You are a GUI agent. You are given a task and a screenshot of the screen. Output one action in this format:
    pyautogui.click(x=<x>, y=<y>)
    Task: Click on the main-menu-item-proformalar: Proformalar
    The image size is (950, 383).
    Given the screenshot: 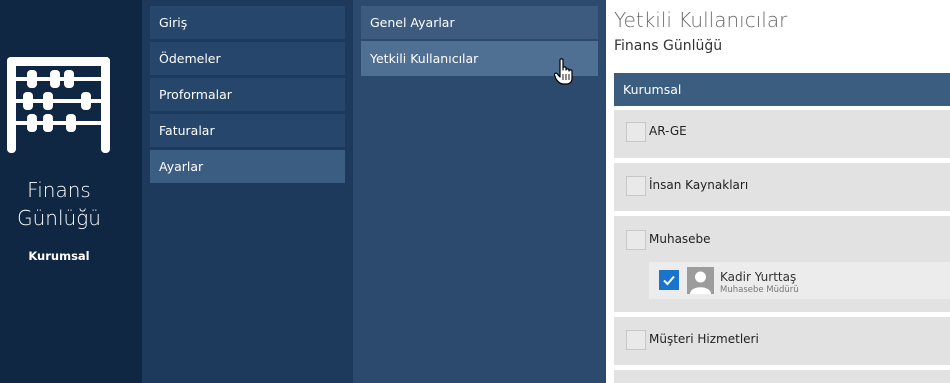 What is the action you would take?
    pyautogui.click(x=247, y=94)
    